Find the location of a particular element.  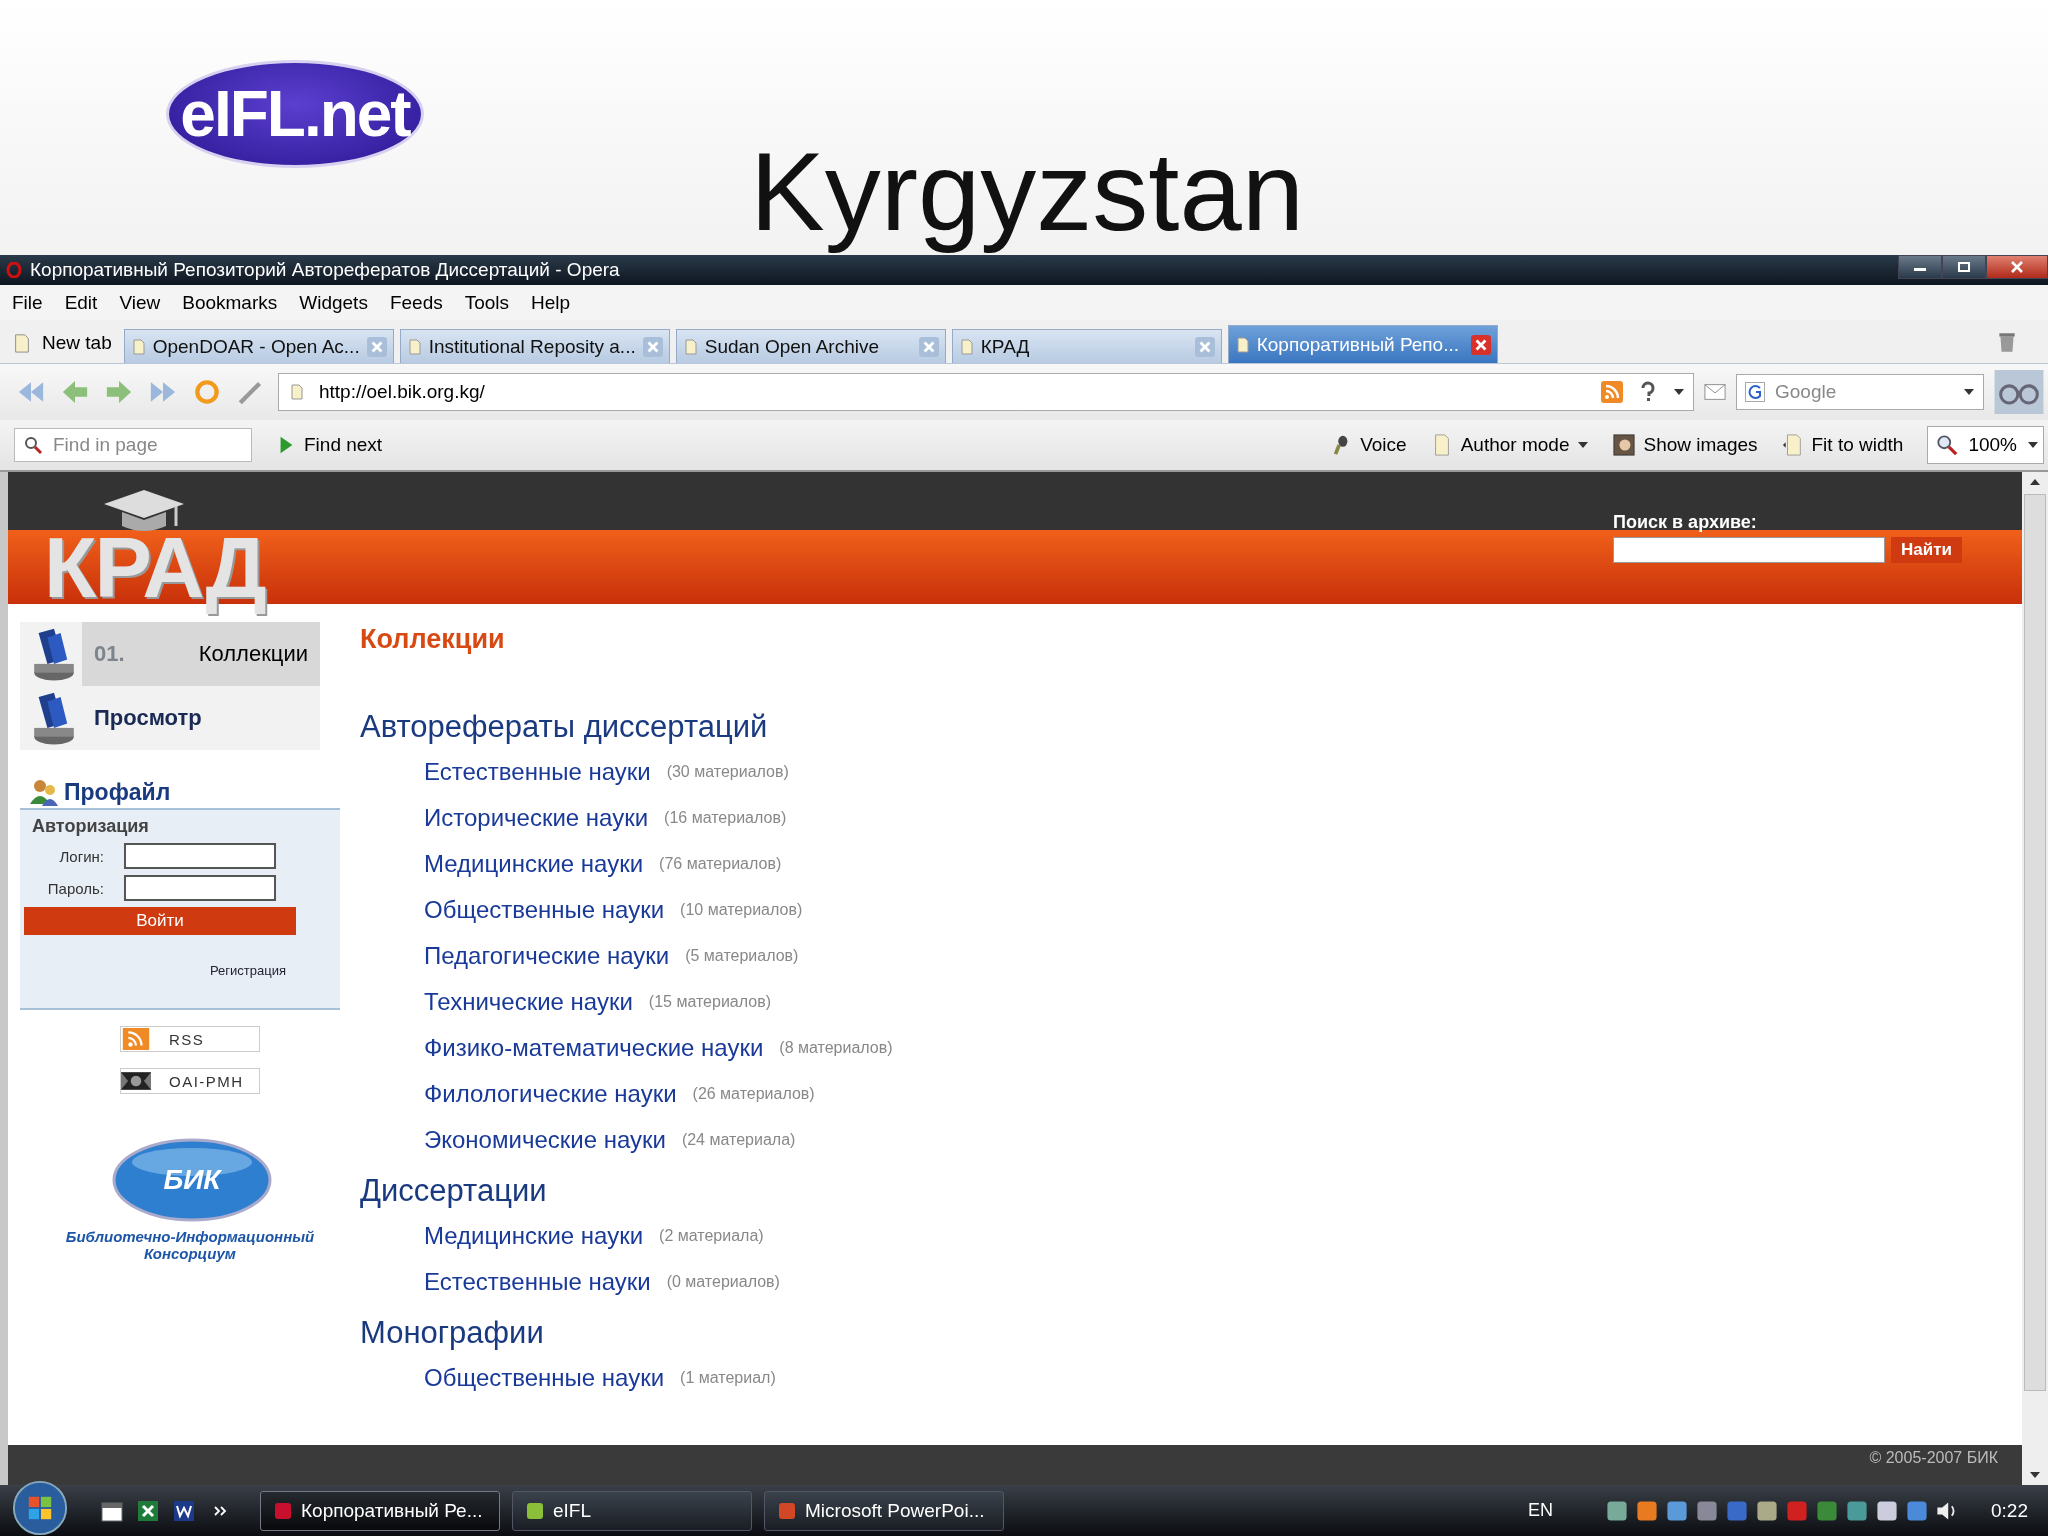

zoom-field: 100% is located at coordinates (1985, 445).